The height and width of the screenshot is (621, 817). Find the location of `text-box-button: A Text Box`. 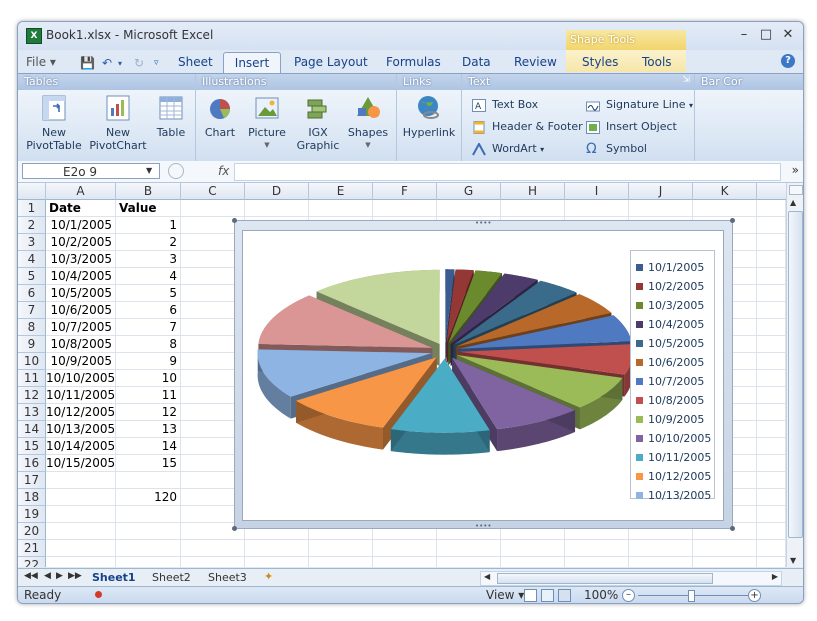

text-box-button: A Text Box is located at coordinates (505, 105).